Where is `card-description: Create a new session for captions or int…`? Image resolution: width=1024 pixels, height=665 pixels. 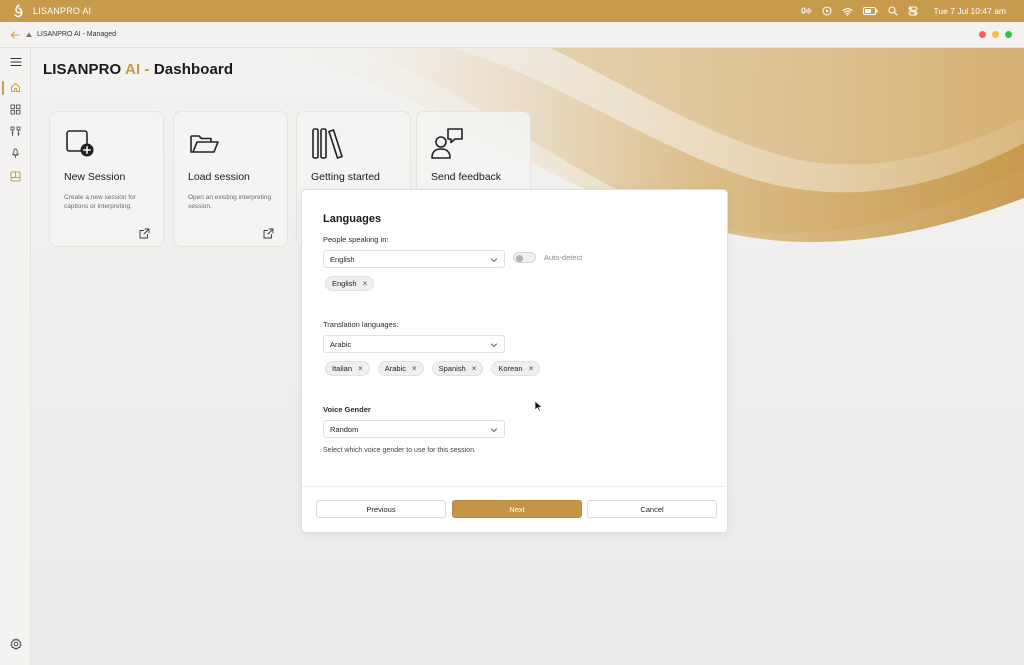 card-description: Create a new session for captions or int… is located at coordinates (100, 202).